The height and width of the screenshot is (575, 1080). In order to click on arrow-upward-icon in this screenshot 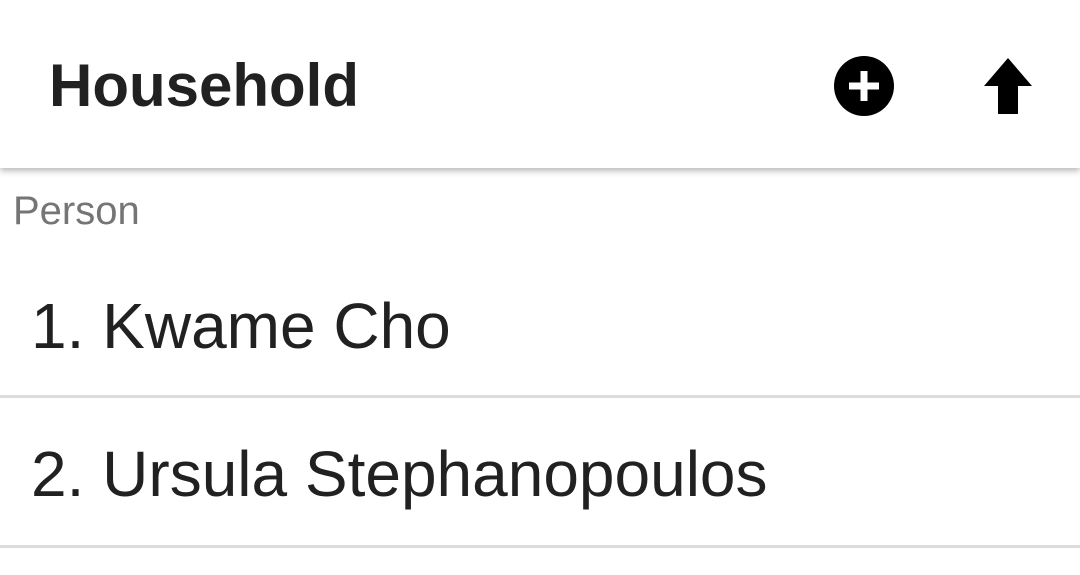, I will do `click(1008, 86)`.